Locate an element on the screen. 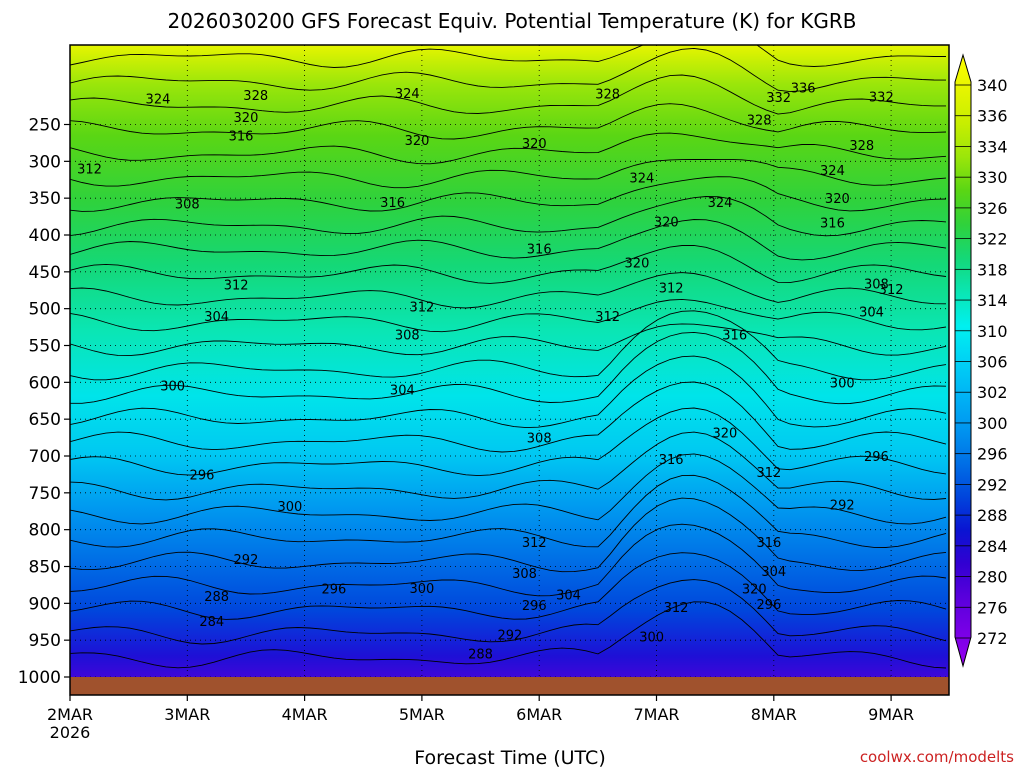 The image size is (1024, 768). colorbar-label: 314 is located at coordinates (992, 300).